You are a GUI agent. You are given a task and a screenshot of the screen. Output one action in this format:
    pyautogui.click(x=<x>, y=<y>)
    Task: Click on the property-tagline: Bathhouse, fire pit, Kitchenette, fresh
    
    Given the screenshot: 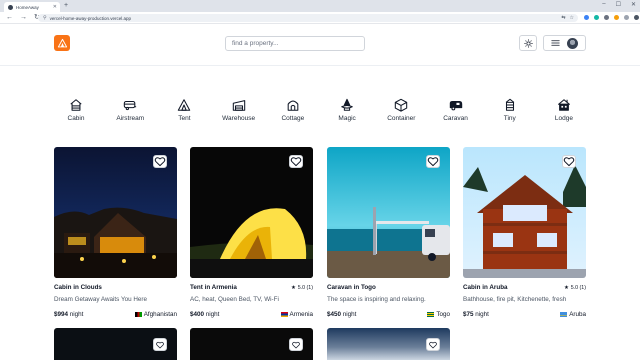 What is the action you would take?
    pyautogui.click(x=515, y=299)
    